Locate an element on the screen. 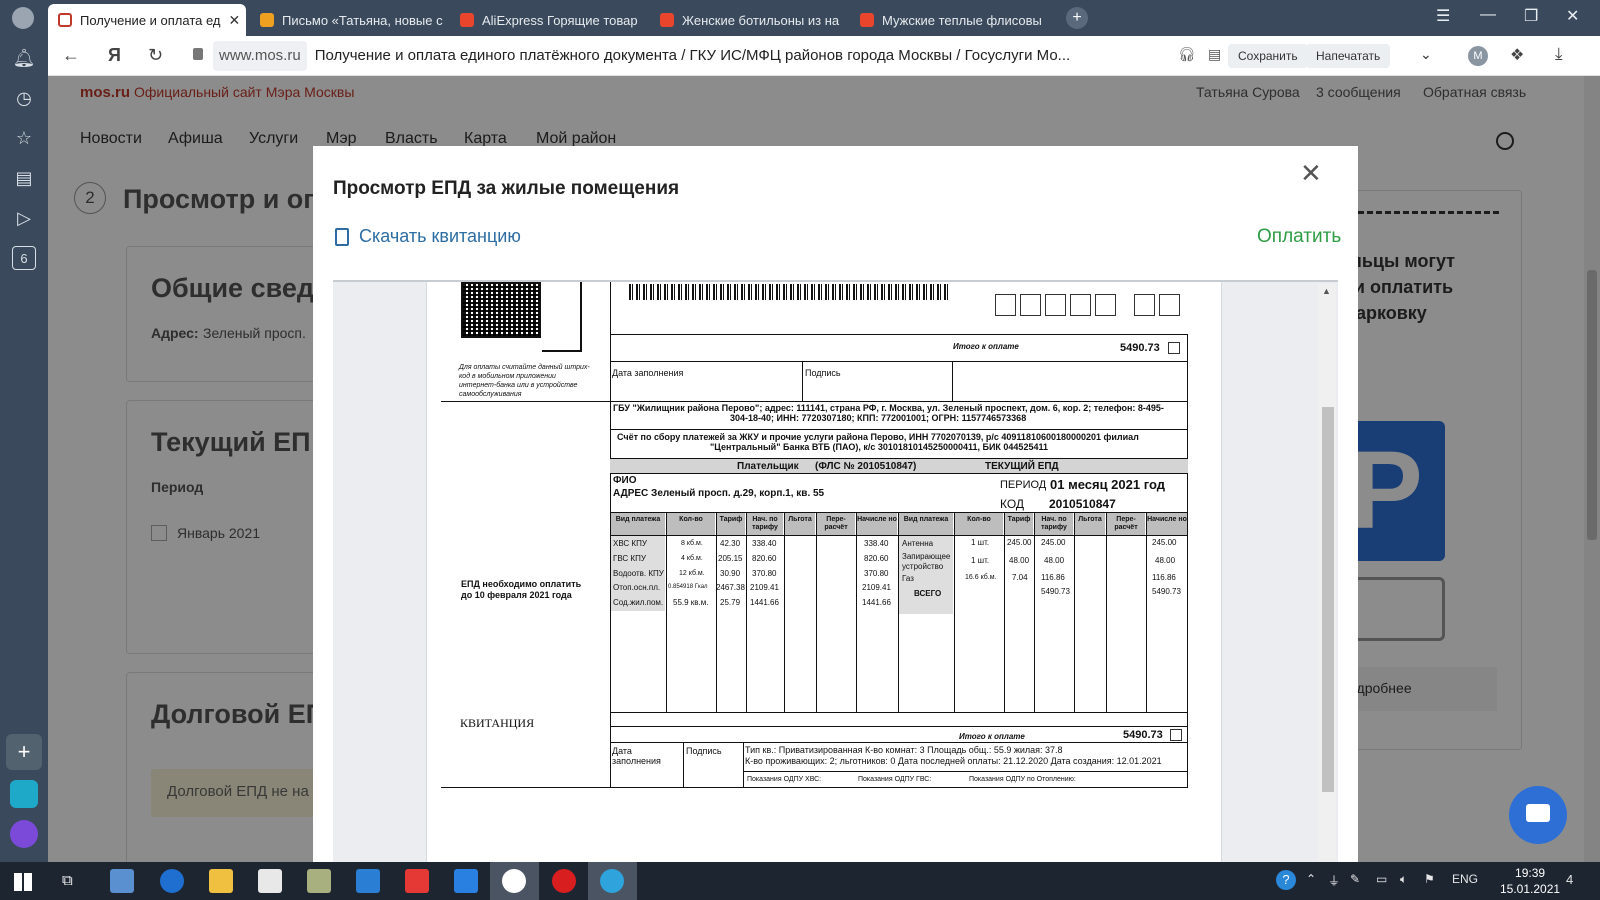  row2-tariff: 205.15 is located at coordinates (730, 558).